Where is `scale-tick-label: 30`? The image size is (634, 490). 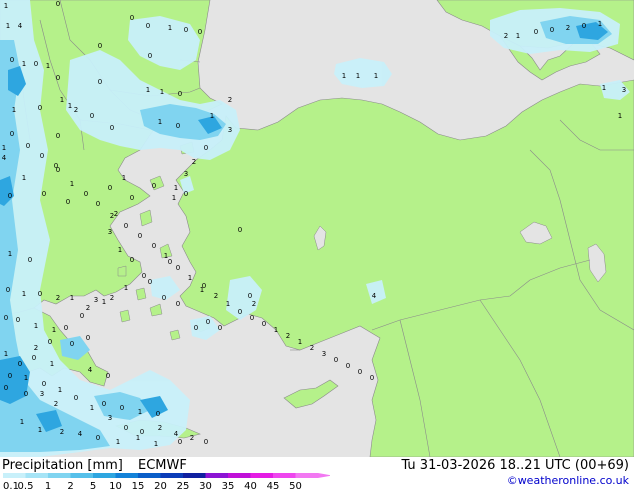 scale-tick-label: 30 is located at coordinates (205, 485).